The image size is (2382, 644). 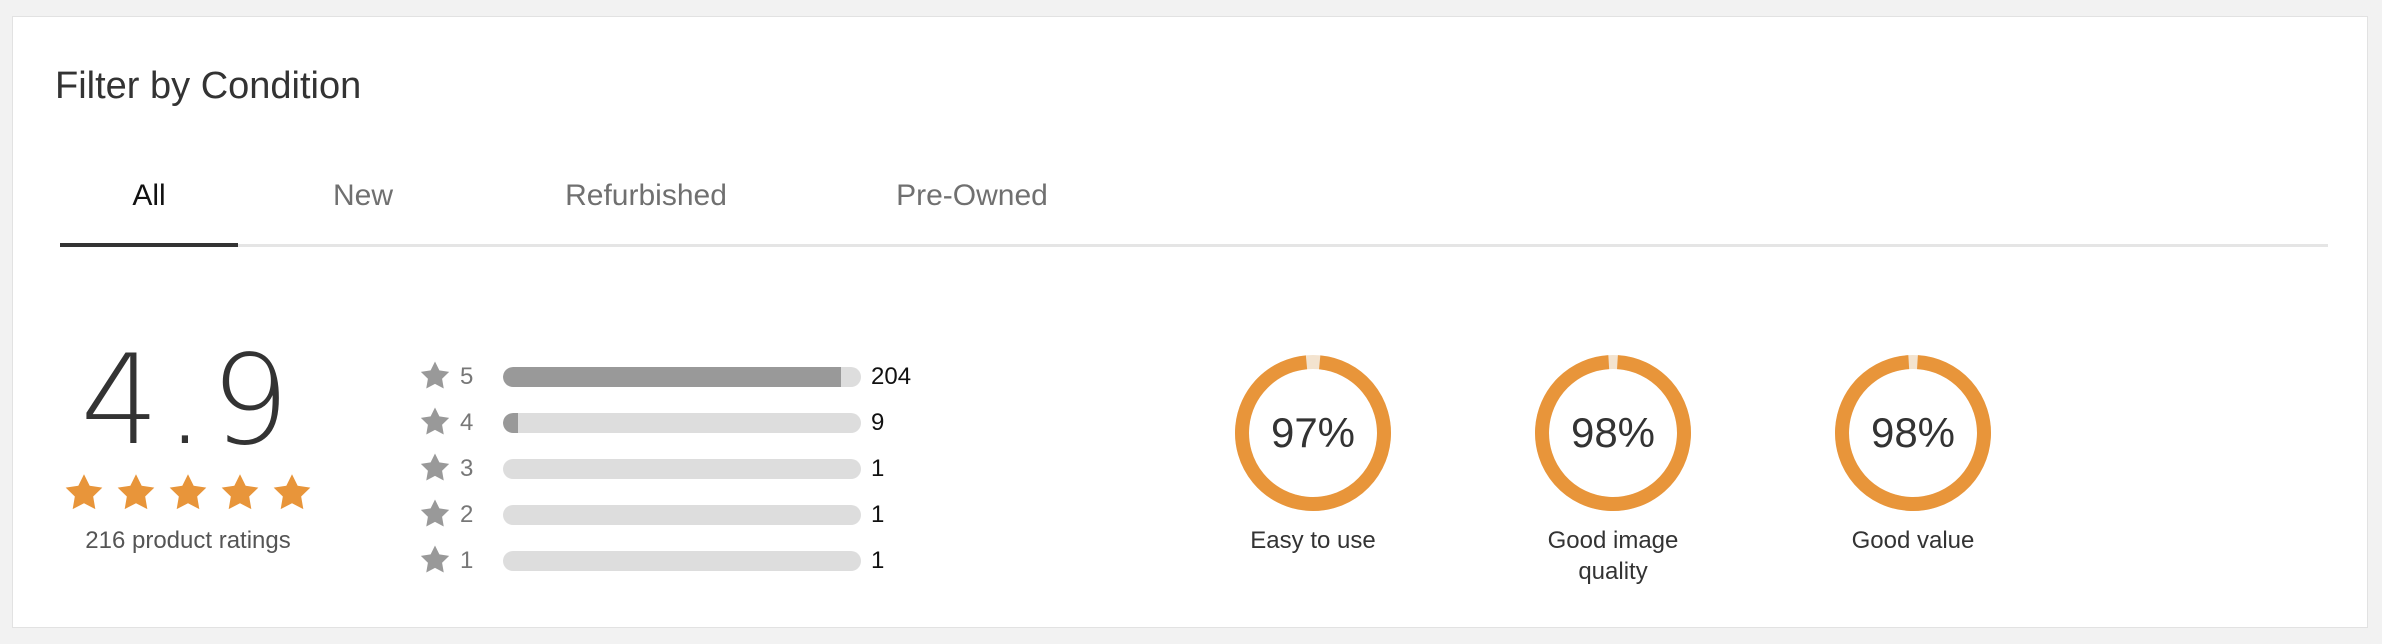 I want to click on star-level-label: 4, so click(x=467, y=422).